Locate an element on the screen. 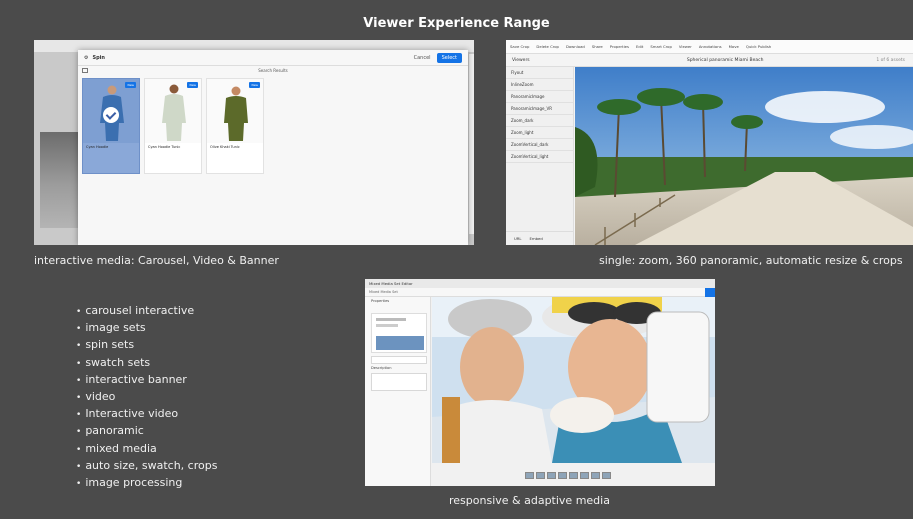  set-thumbnail is located at coordinates (399, 333).